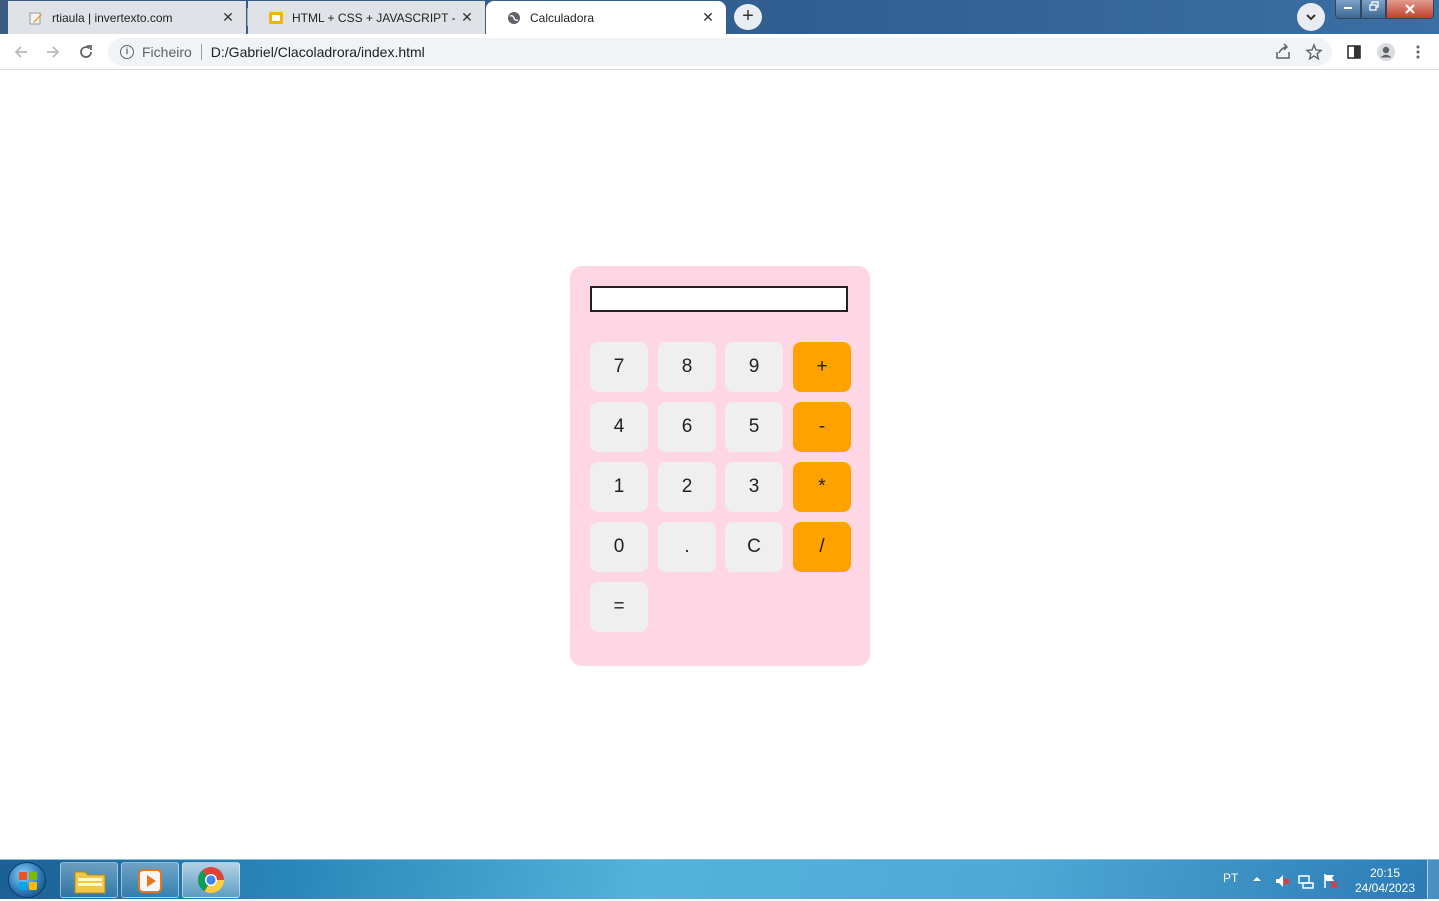 Image resolution: width=1439 pixels, height=901 pixels. I want to click on pencil-note-icon, so click(36, 18).